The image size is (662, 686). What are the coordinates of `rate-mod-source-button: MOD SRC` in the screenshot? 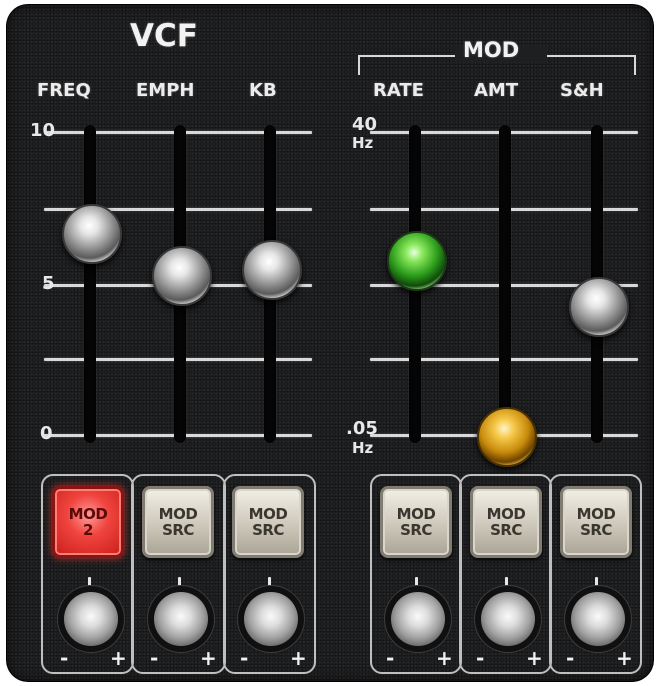 It's located at (416, 522).